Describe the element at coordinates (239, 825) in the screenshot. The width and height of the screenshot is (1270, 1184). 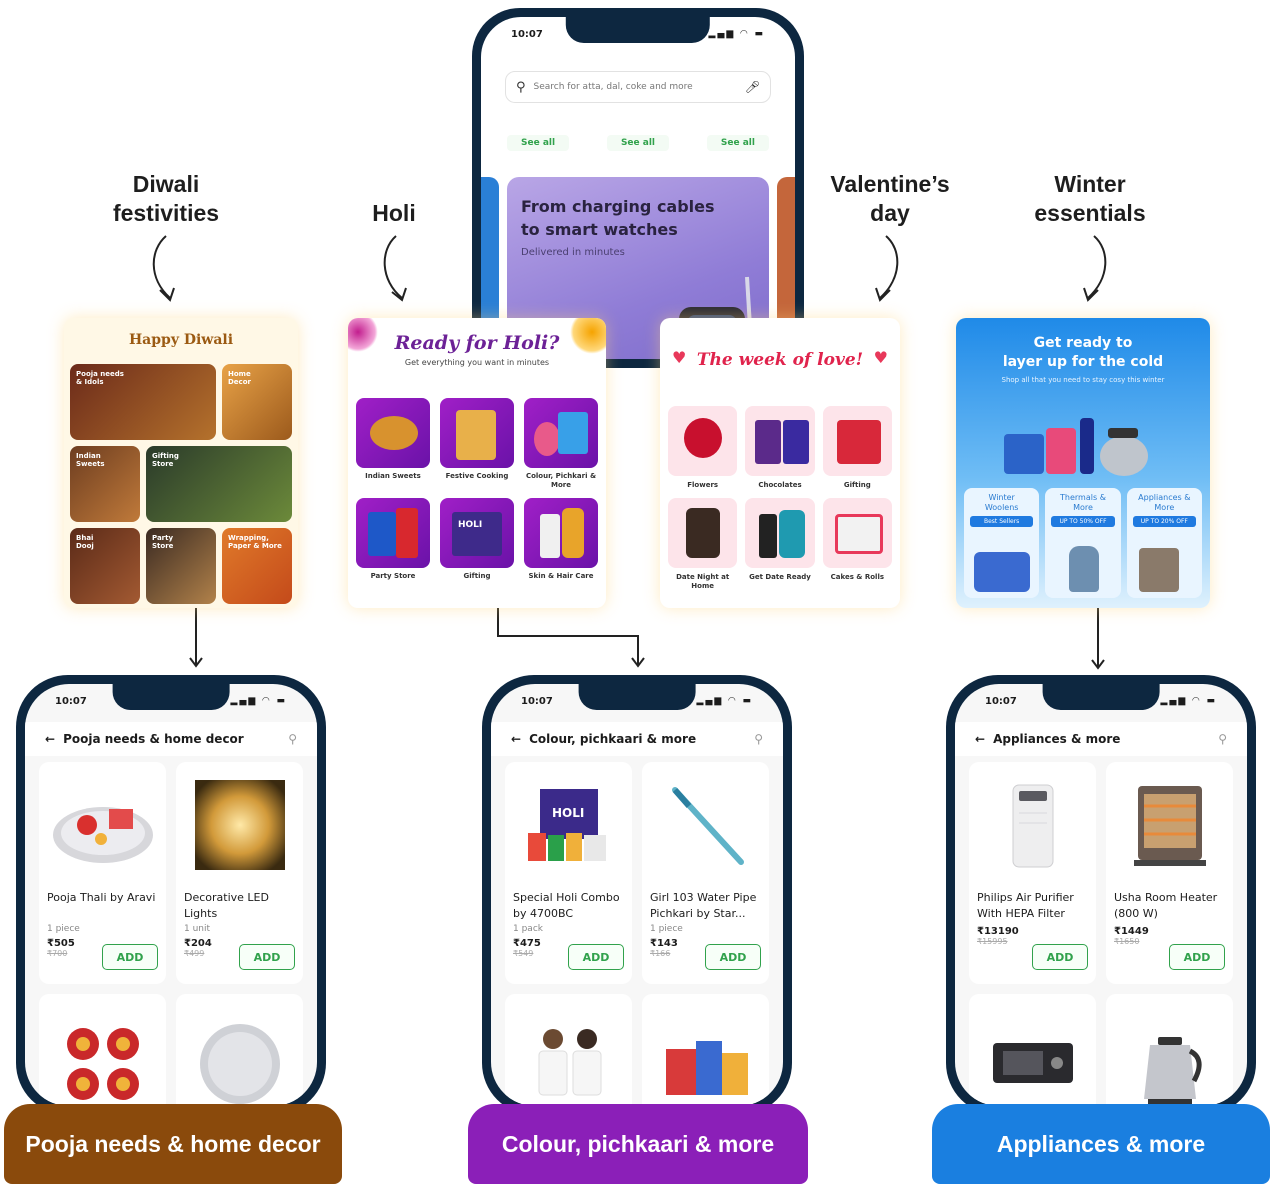
I see `product-image-led-lights` at that location.